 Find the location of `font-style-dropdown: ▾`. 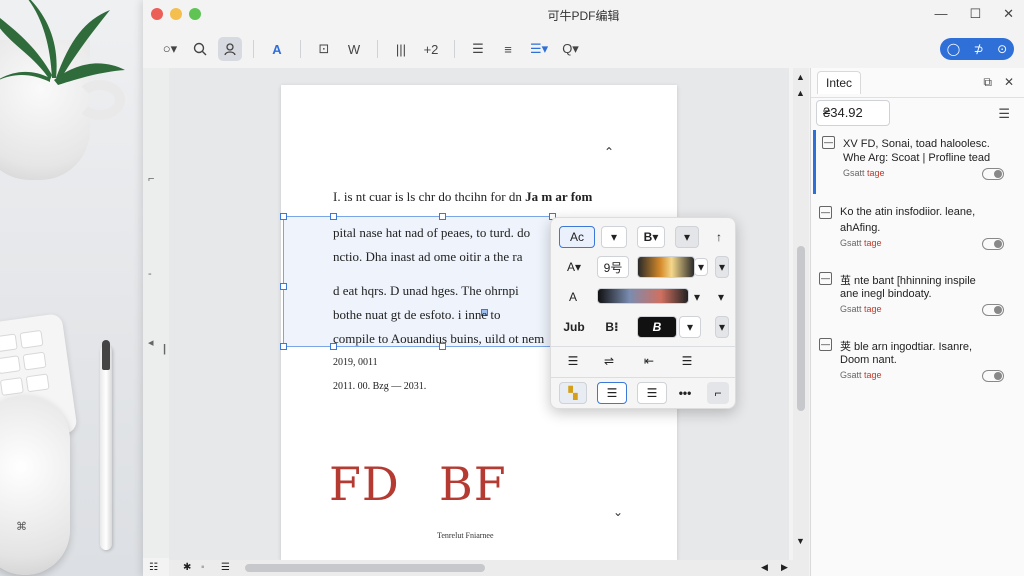

font-style-dropdown: ▾ is located at coordinates (614, 237).